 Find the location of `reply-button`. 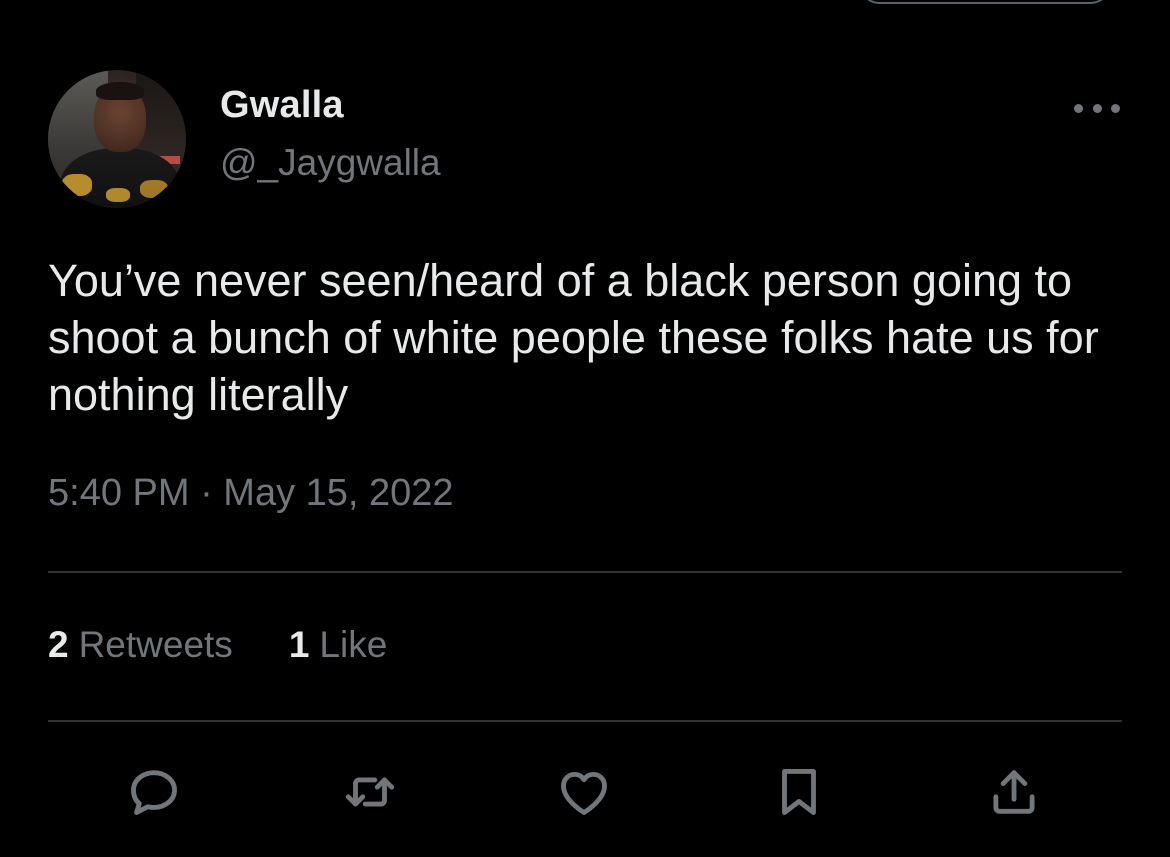

reply-button is located at coordinates (154, 792).